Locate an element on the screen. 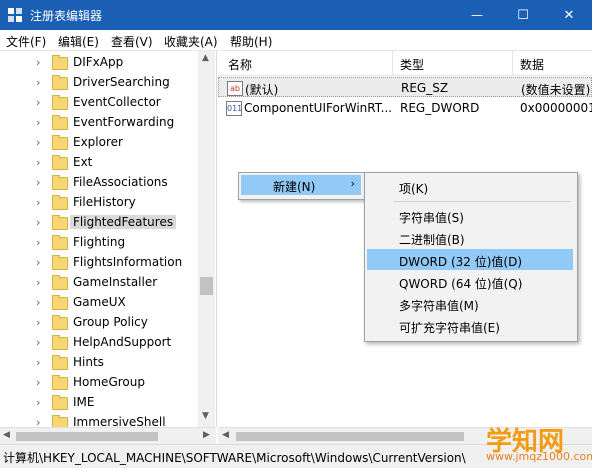 This screenshot has width=592, height=468. binary-value-icon: 011 is located at coordinates (234, 108).